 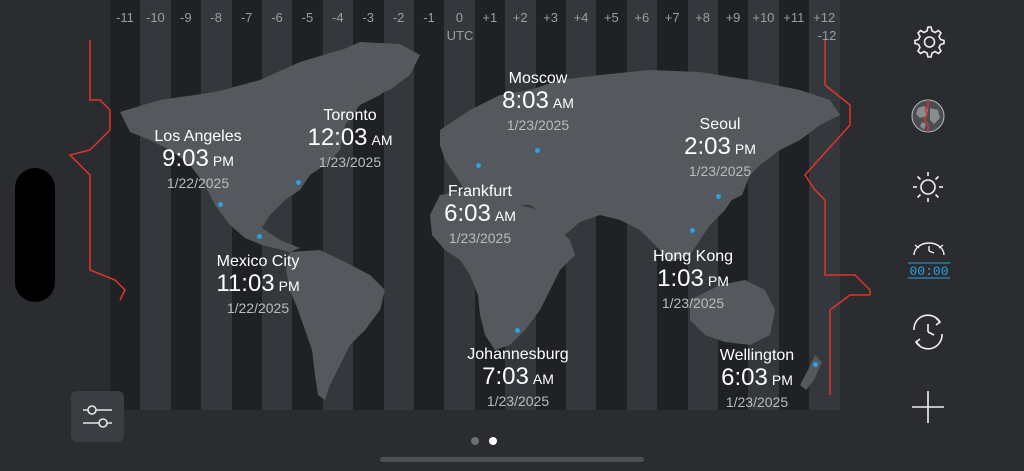 What do you see at coordinates (538, 78) in the screenshot?
I see `city-name: Moscow` at bounding box center [538, 78].